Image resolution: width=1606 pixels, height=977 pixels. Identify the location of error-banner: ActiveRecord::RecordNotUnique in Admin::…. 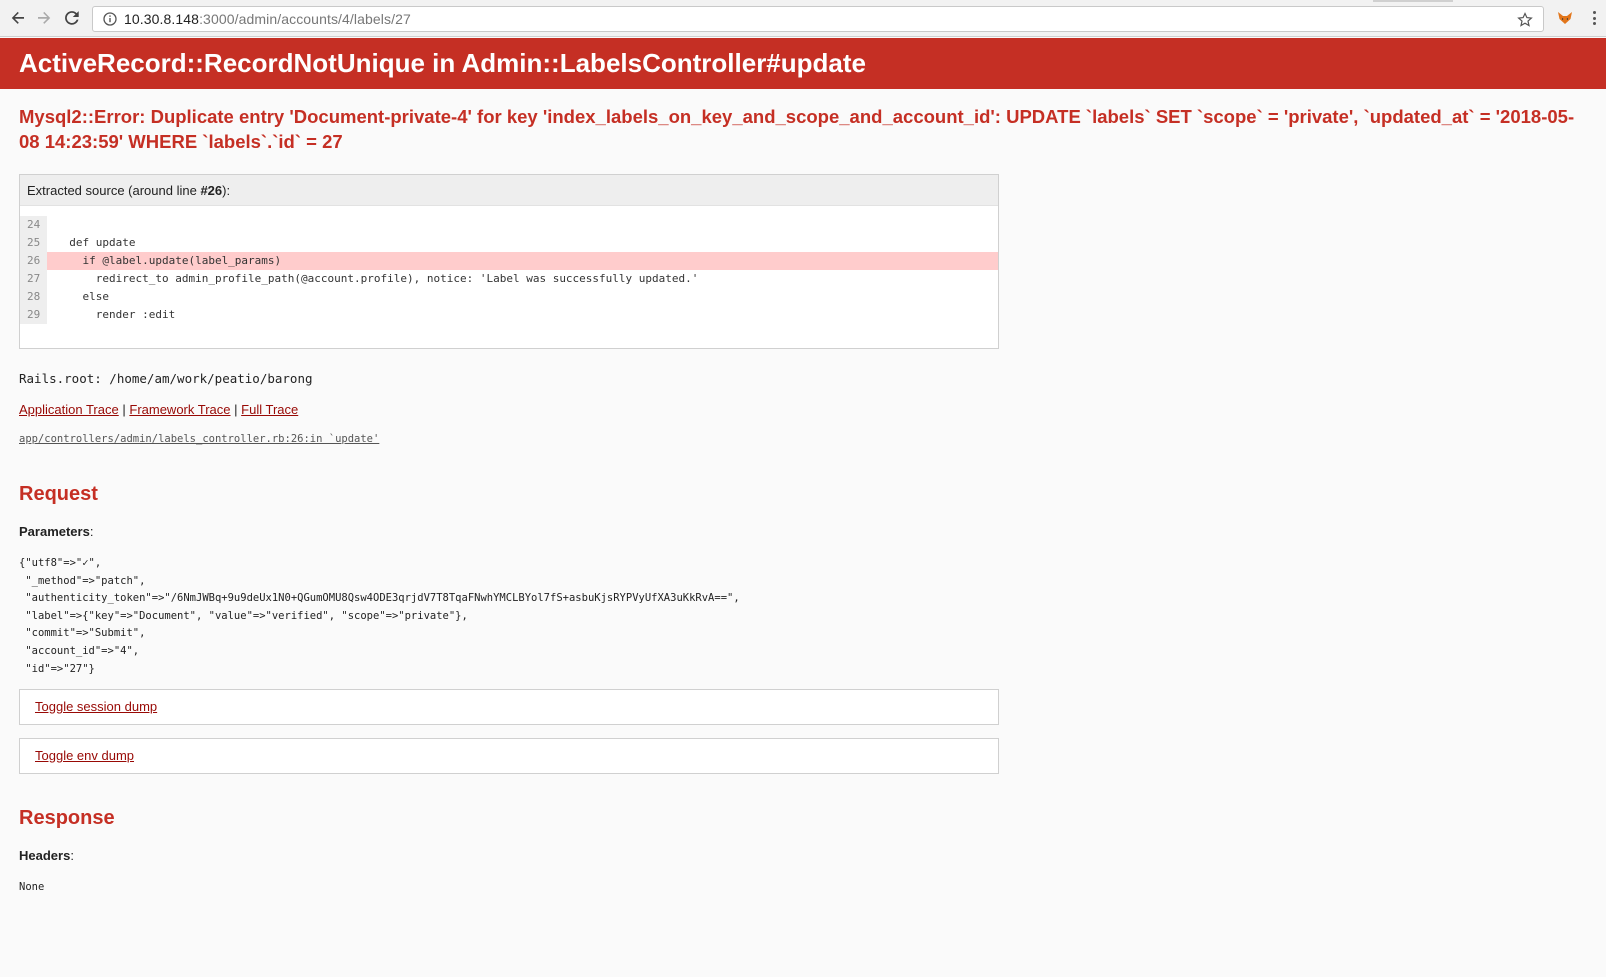
(803, 63).